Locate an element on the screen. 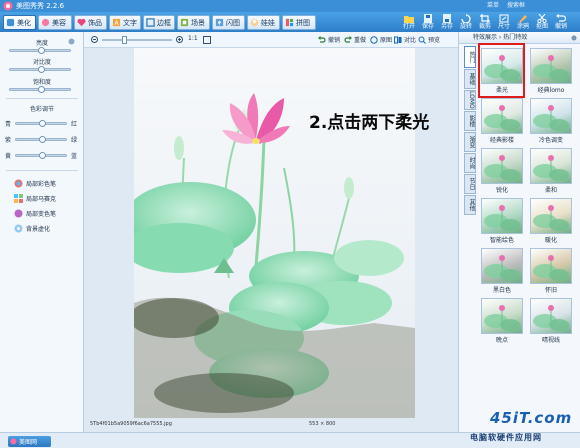 The image size is (580, 448). doodle-button: 涂鸦 is located at coordinates (523, 23).